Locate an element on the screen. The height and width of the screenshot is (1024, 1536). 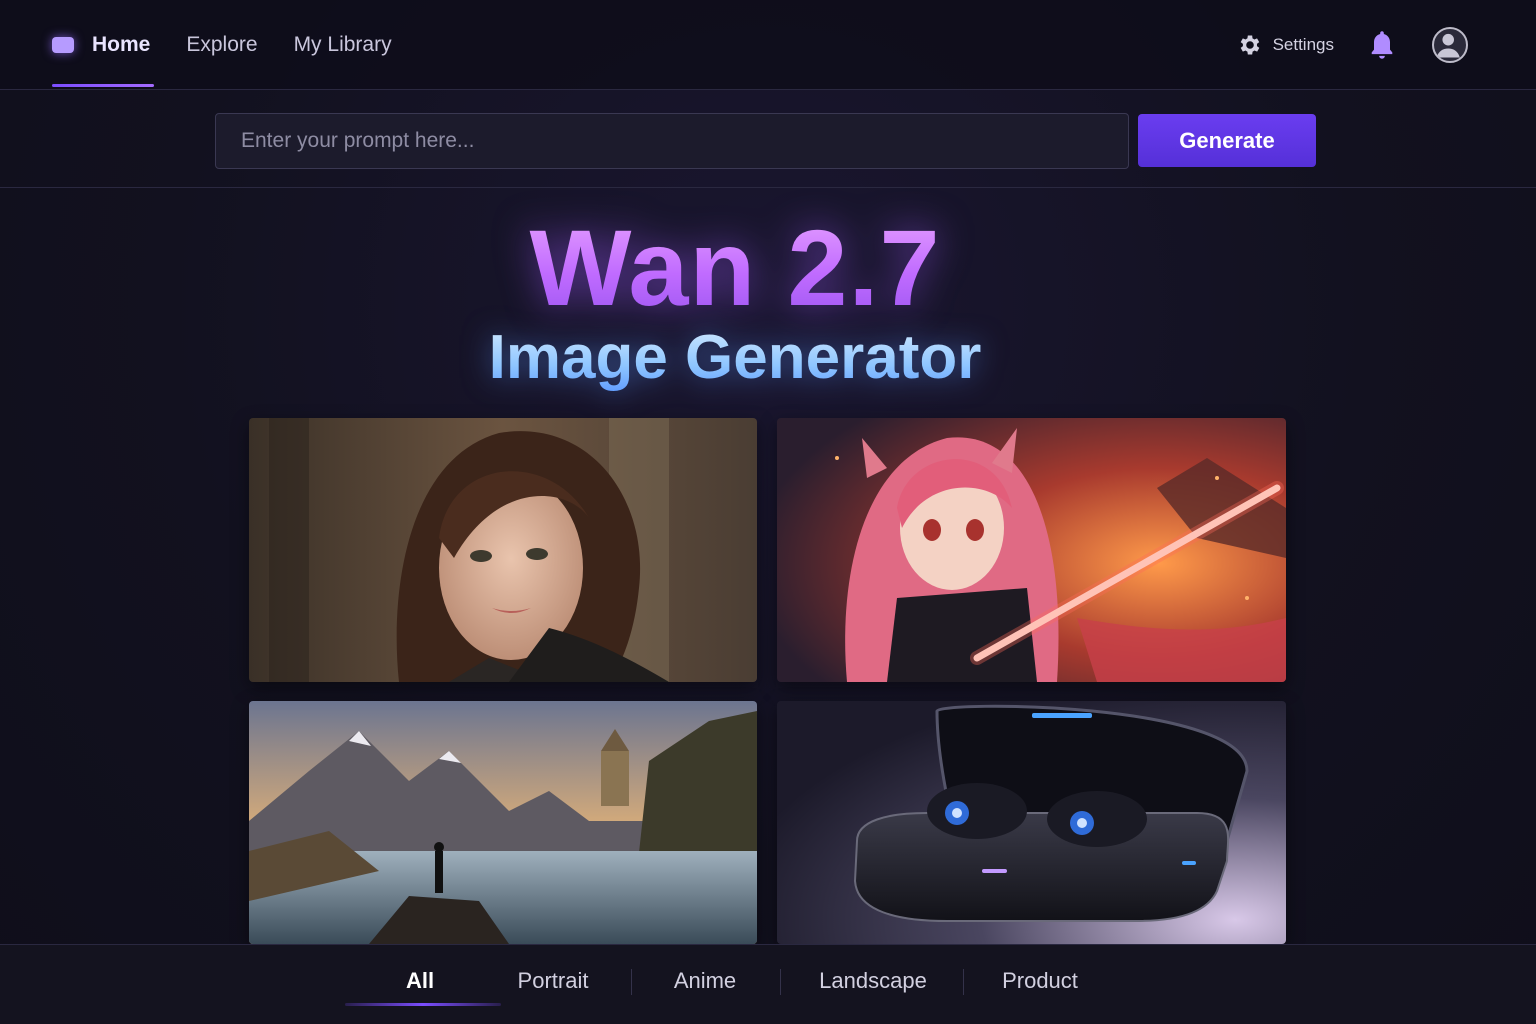
nav-explore-label: Explore is located at coordinates (222, 44).